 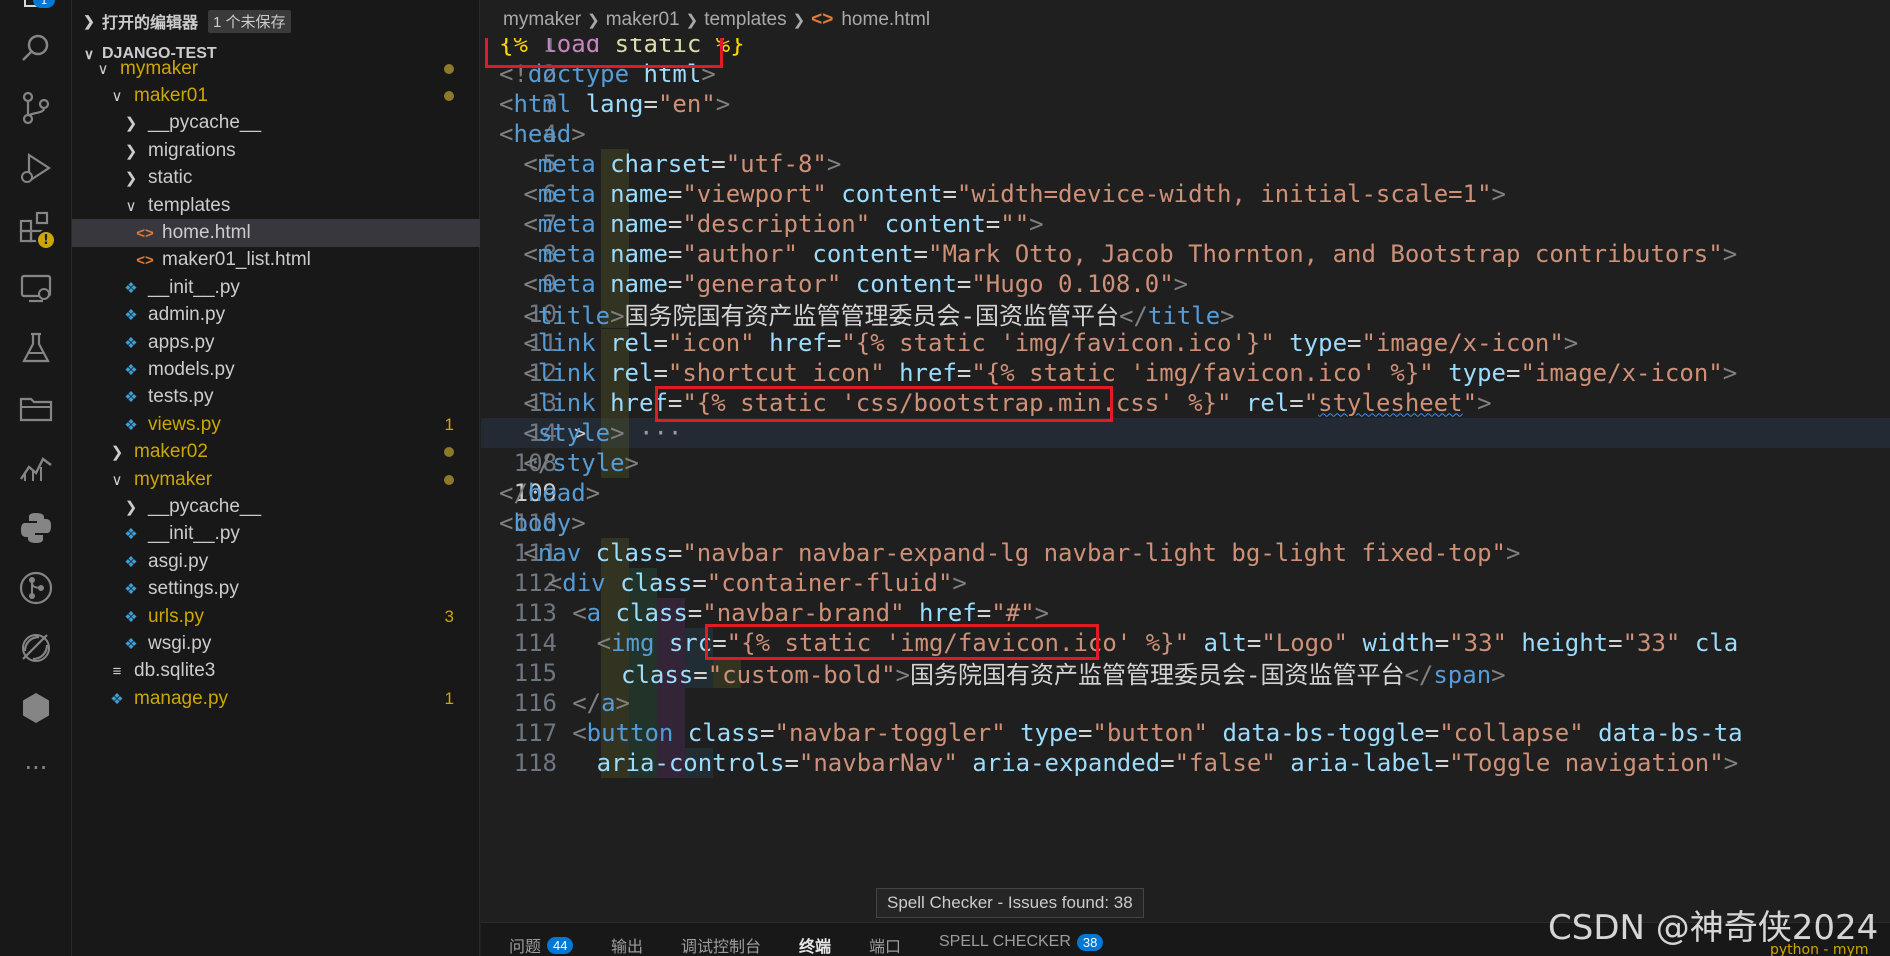 What do you see at coordinates (815, 944) in the screenshot?
I see `tab-terminal: 终端` at bounding box center [815, 944].